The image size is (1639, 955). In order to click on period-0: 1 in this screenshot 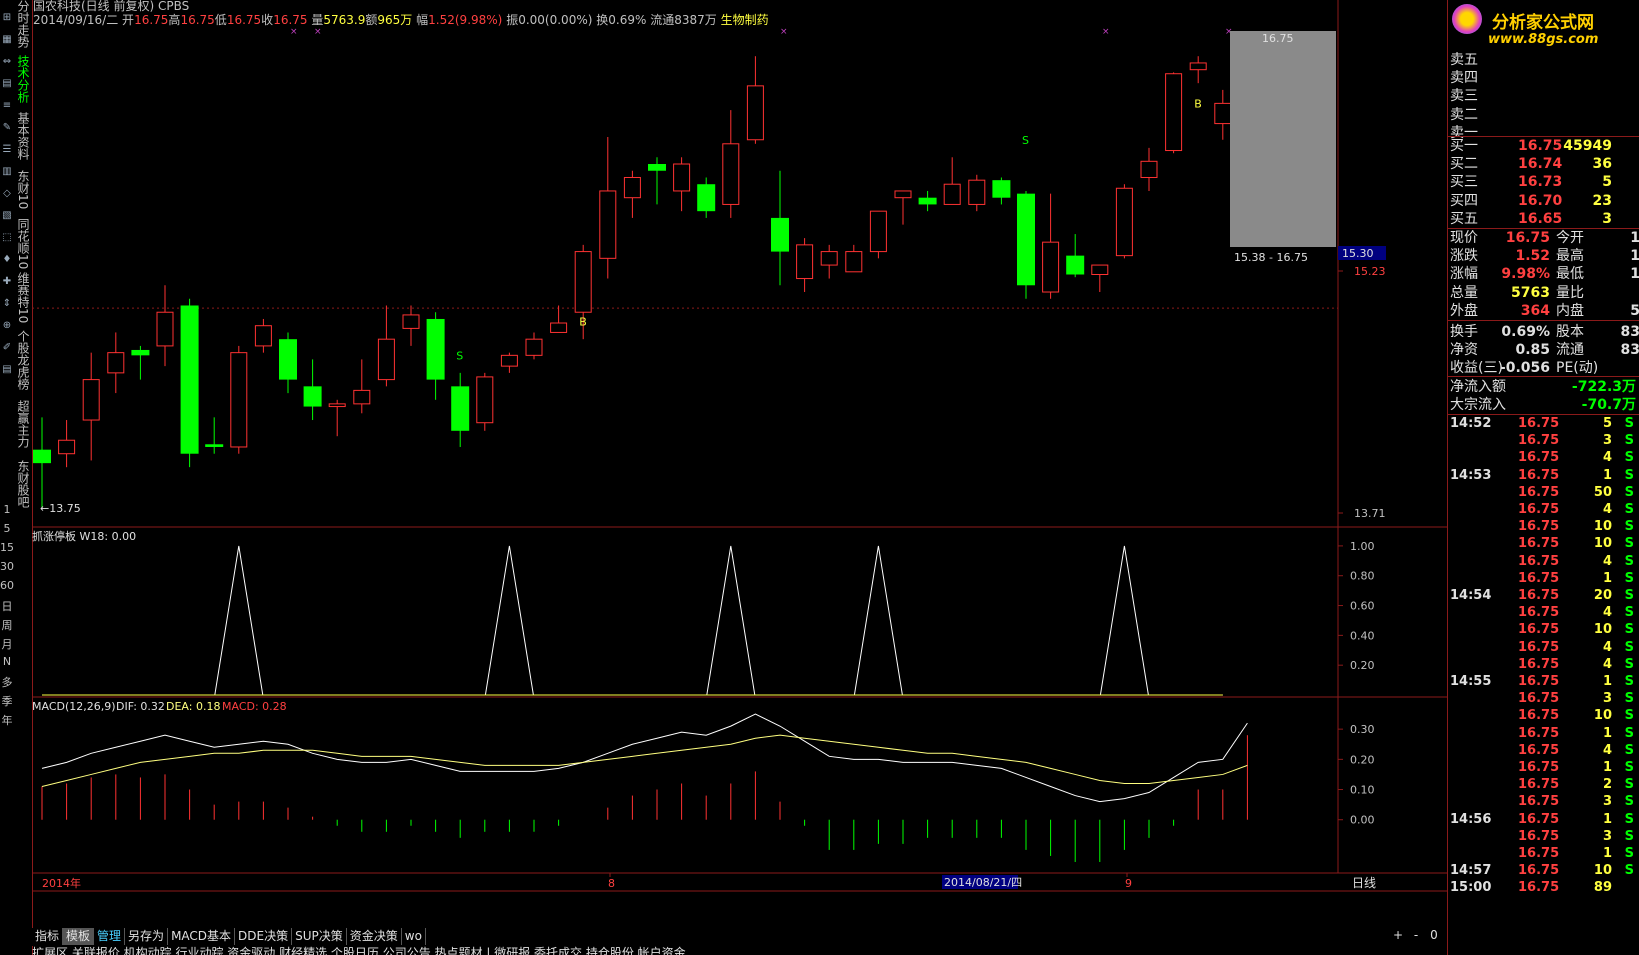, I will do `click(7, 509)`.